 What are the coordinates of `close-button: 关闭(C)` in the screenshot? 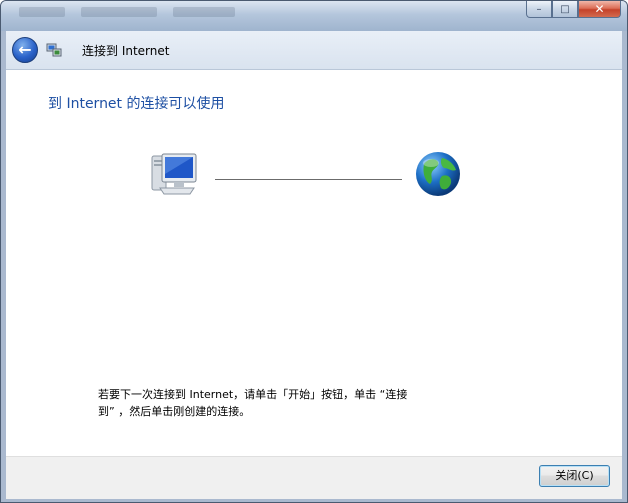 It's located at (574, 476).